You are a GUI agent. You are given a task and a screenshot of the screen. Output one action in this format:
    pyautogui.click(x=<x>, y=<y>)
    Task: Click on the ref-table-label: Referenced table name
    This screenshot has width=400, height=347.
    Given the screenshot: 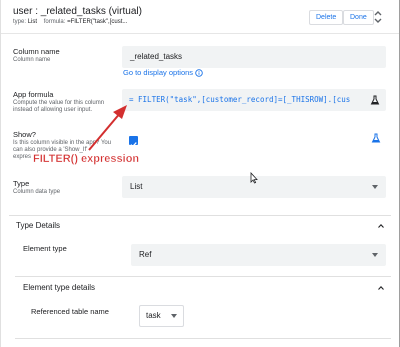 What is the action you would take?
    pyautogui.click(x=70, y=311)
    